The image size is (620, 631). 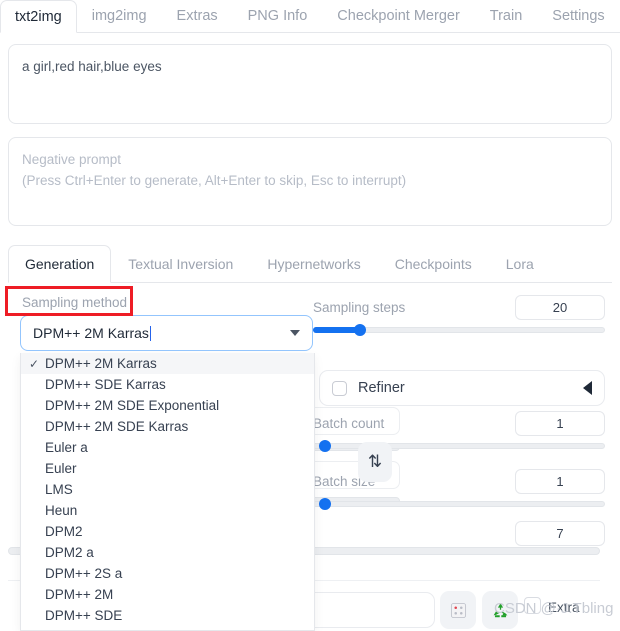 I want to click on dropdown-option: DPM++ 2M, so click(x=167, y=594).